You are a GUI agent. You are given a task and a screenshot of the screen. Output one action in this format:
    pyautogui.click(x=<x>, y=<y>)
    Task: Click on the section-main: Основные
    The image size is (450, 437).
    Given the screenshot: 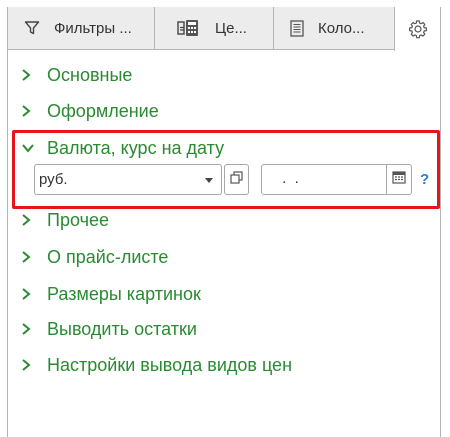 What is the action you would take?
    pyautogui.click(x=76, y=75)
    